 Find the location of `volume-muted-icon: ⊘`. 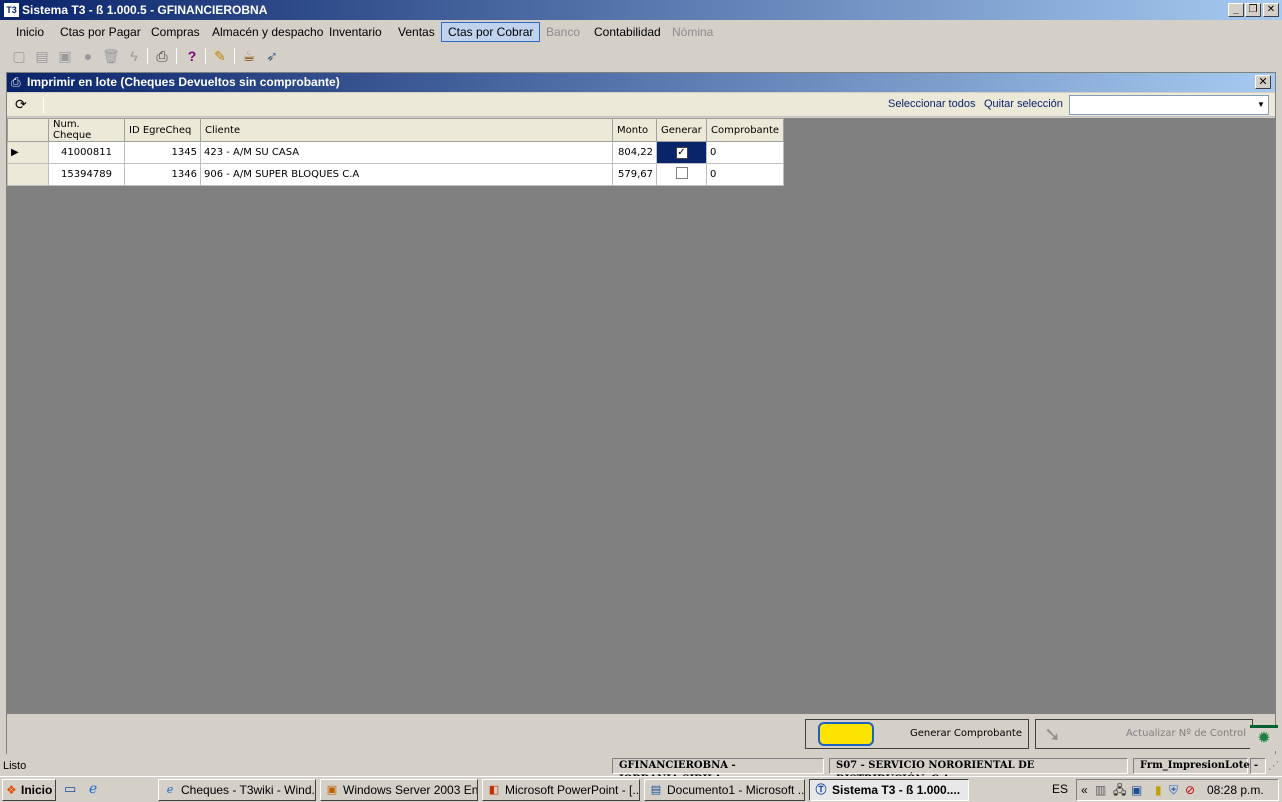

volume-muted-icon: ⊘ is located at coordinates (1190, 790).